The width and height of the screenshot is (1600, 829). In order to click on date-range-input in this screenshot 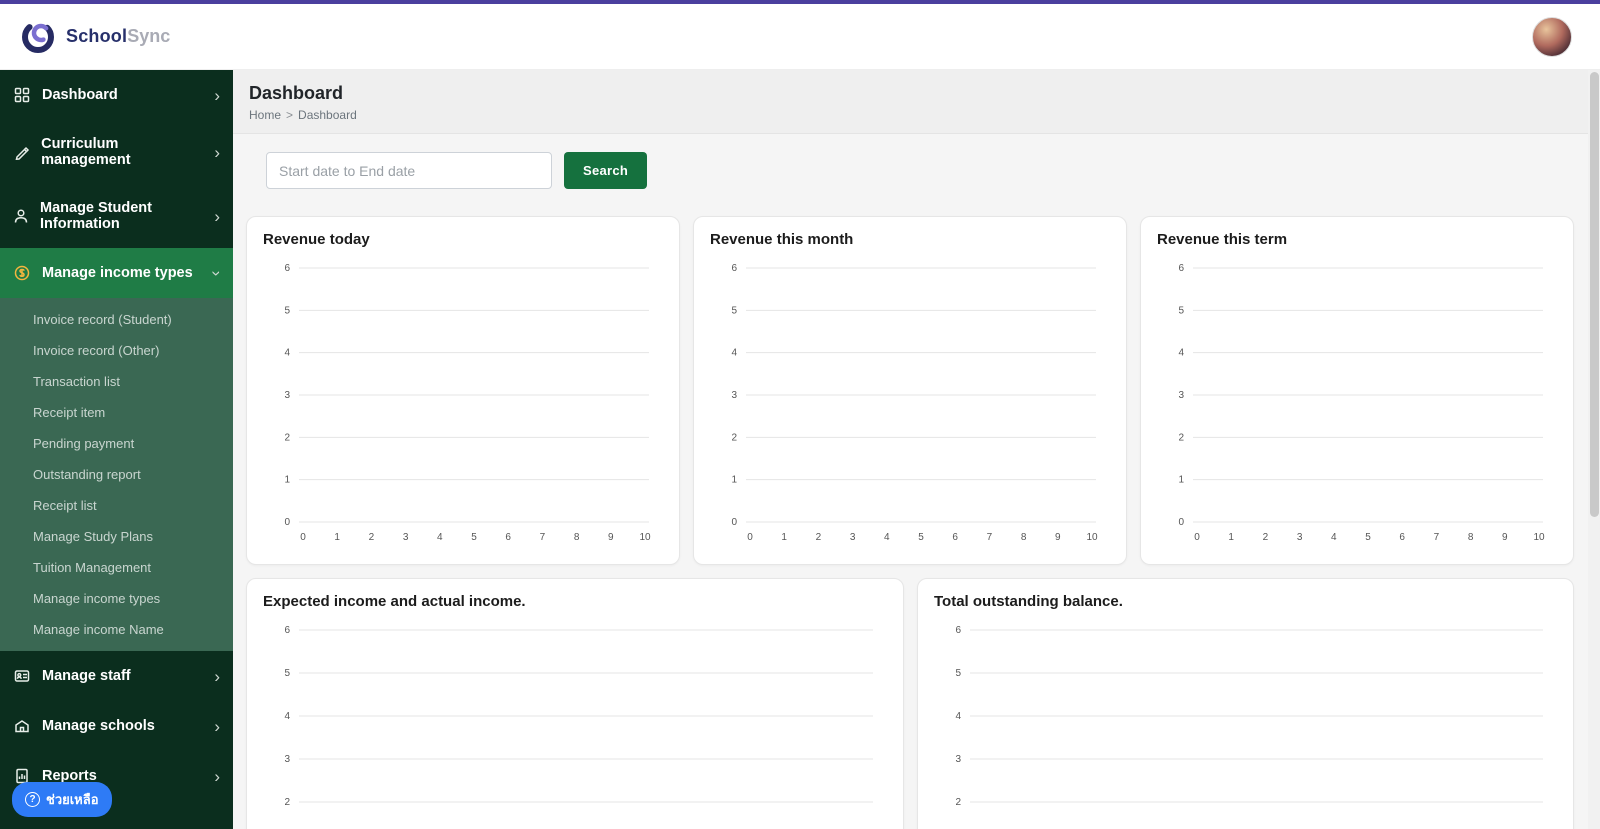, I will do `click(409, 170)`.